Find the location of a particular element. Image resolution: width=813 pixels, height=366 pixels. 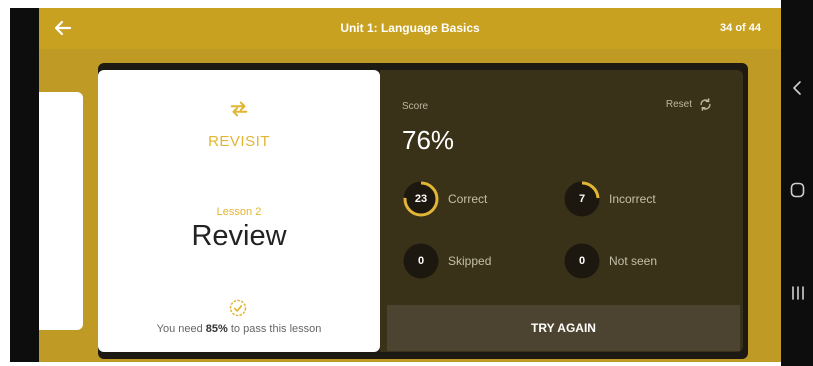

incorrect-count: 7 is located at coordinates (582, 199).